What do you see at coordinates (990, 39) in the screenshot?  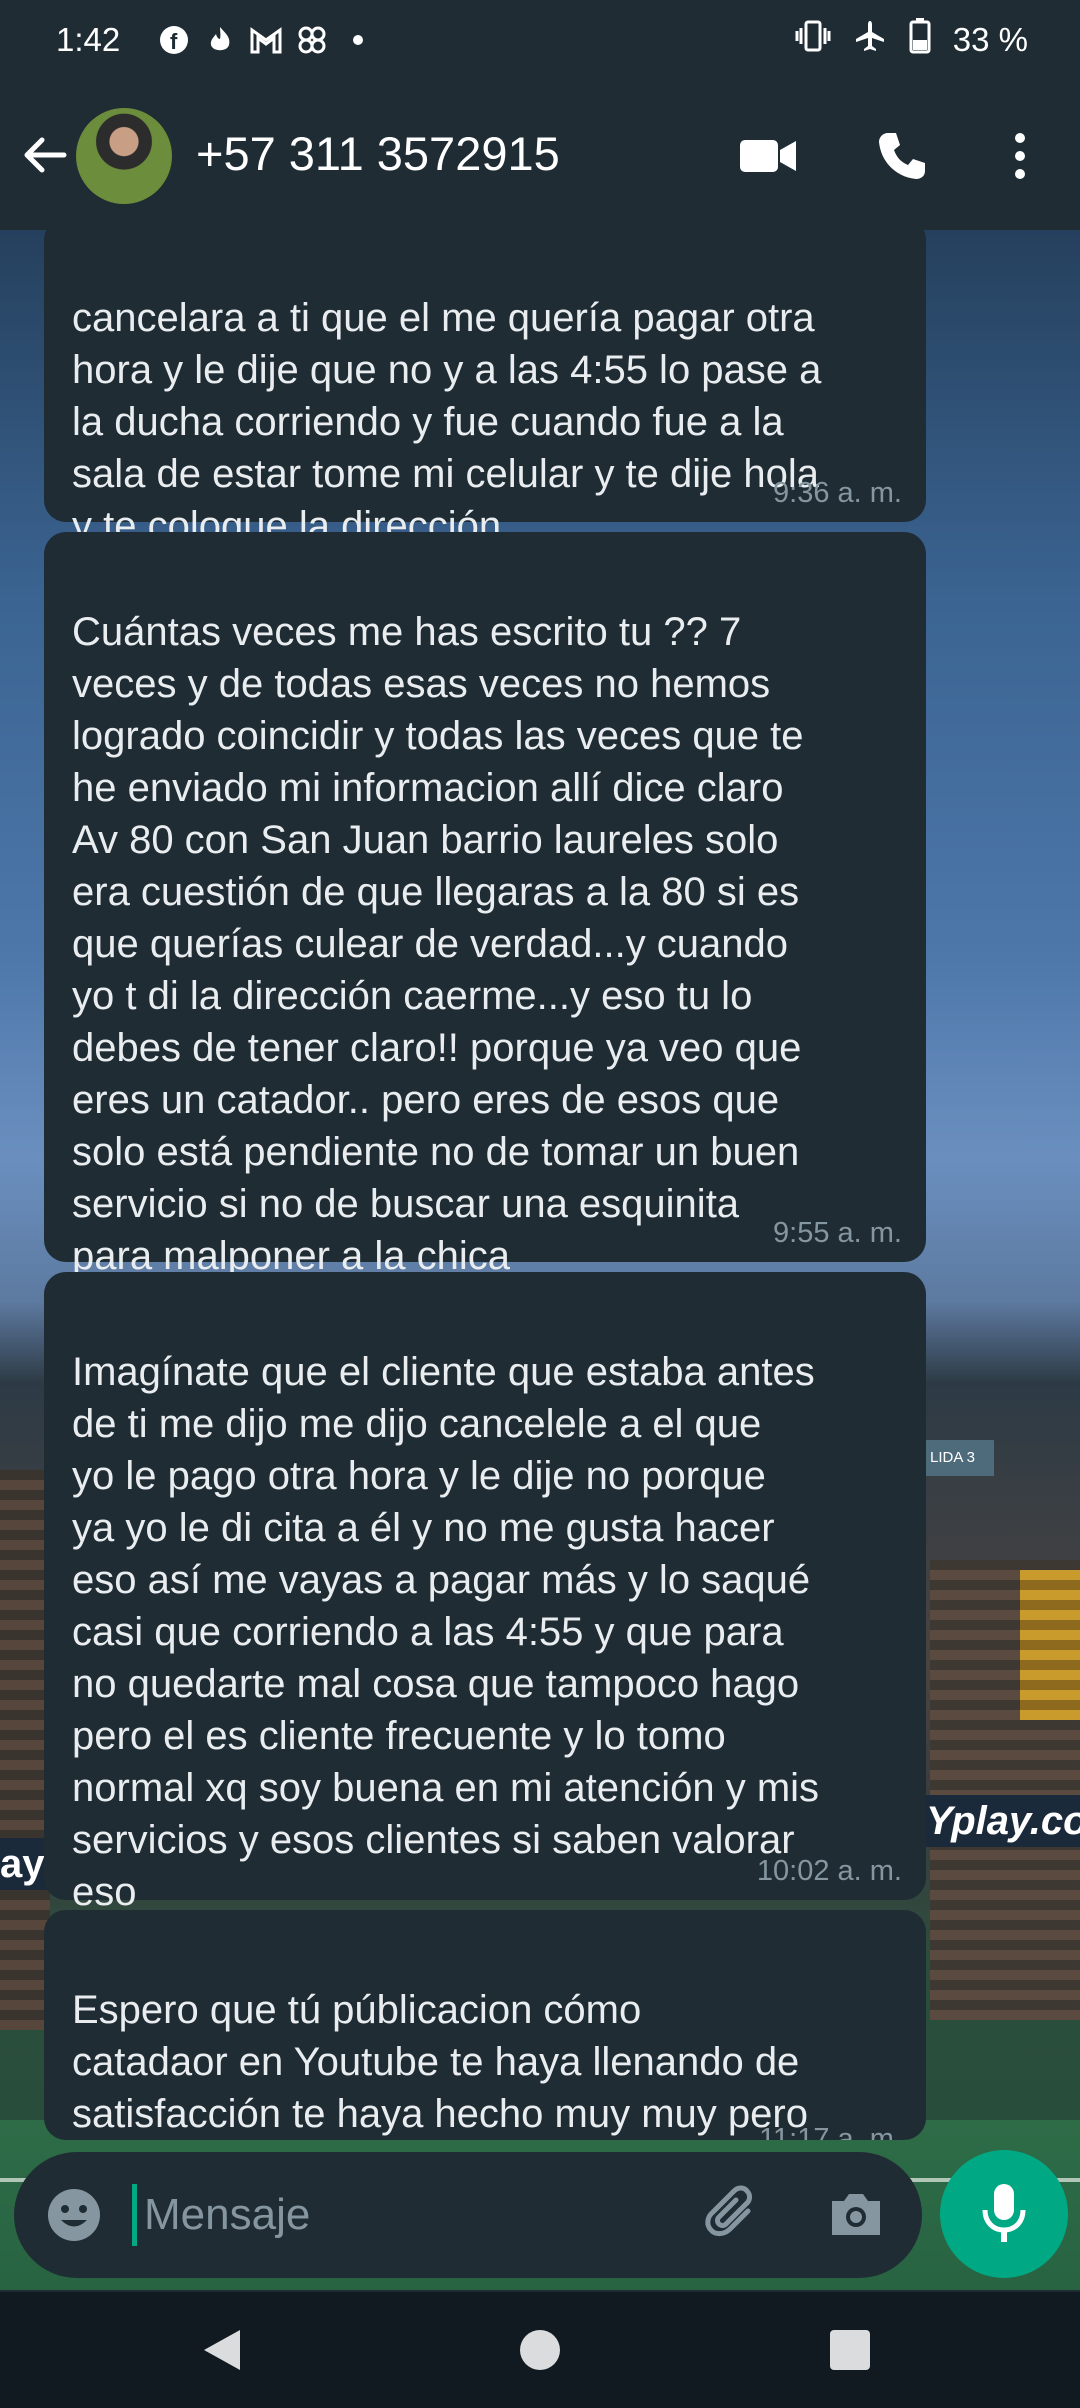 I see `battery-level: 33 %` at bounding box center [990, 39].